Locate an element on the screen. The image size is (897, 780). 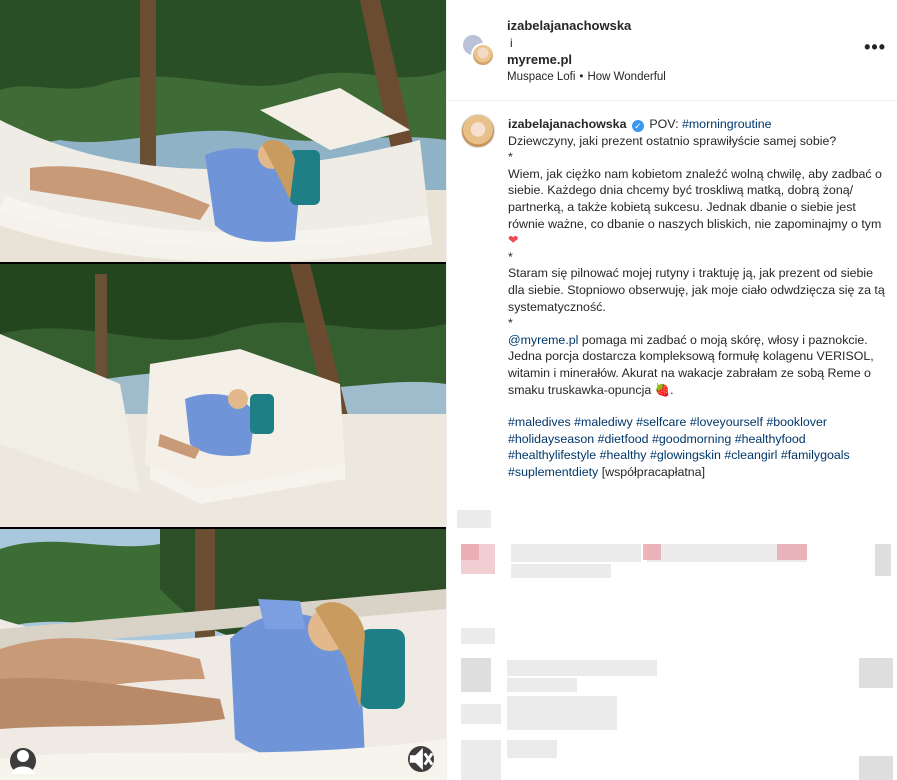
hashtag-link: #holidayseason is located at coordinates (551, 439).